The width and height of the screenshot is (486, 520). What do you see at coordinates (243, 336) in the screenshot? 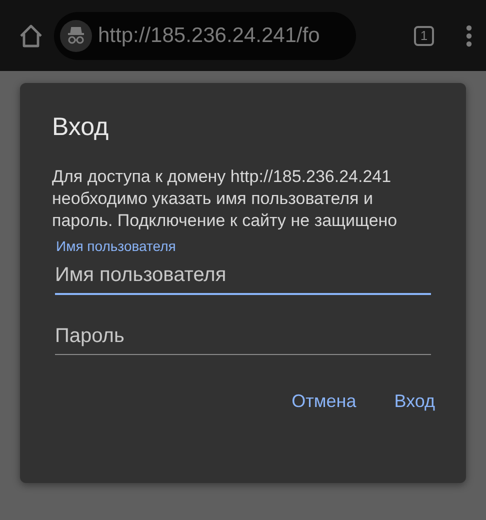
I see `input-field: Пароль` at bounding box center [243, 336].